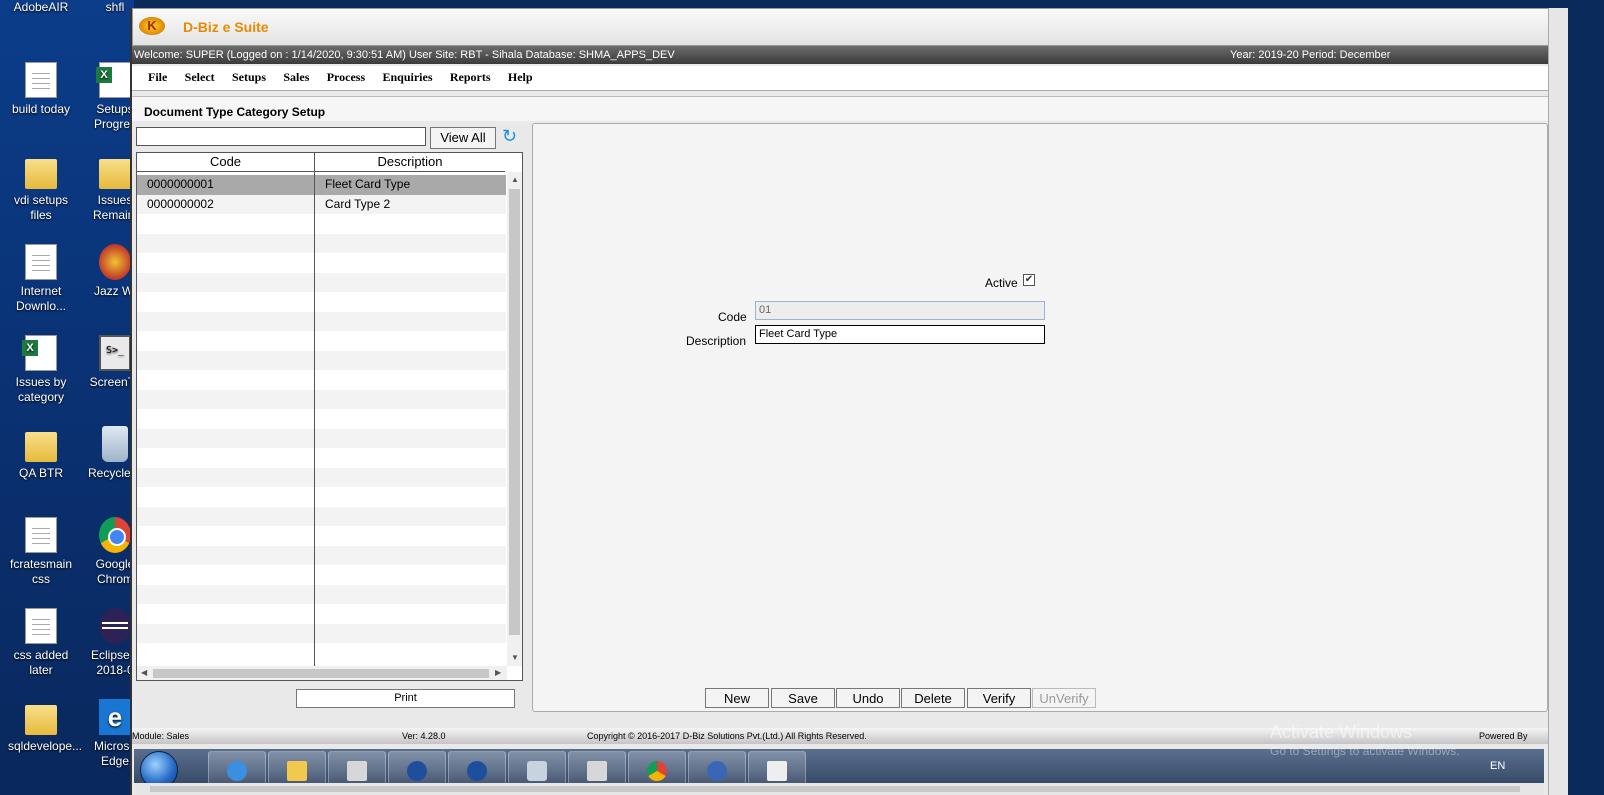 The width and height of the screenshot is (1604, 795). What do you see at coordinates (41, 109) in the screenshot?
I see `desktop-icon-label: build today` at bounding box center [41, 109].